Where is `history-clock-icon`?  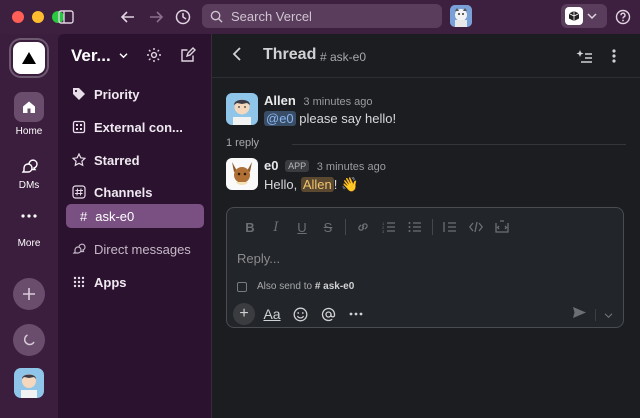
history-clock-icon is located at coordinates (183, 17).